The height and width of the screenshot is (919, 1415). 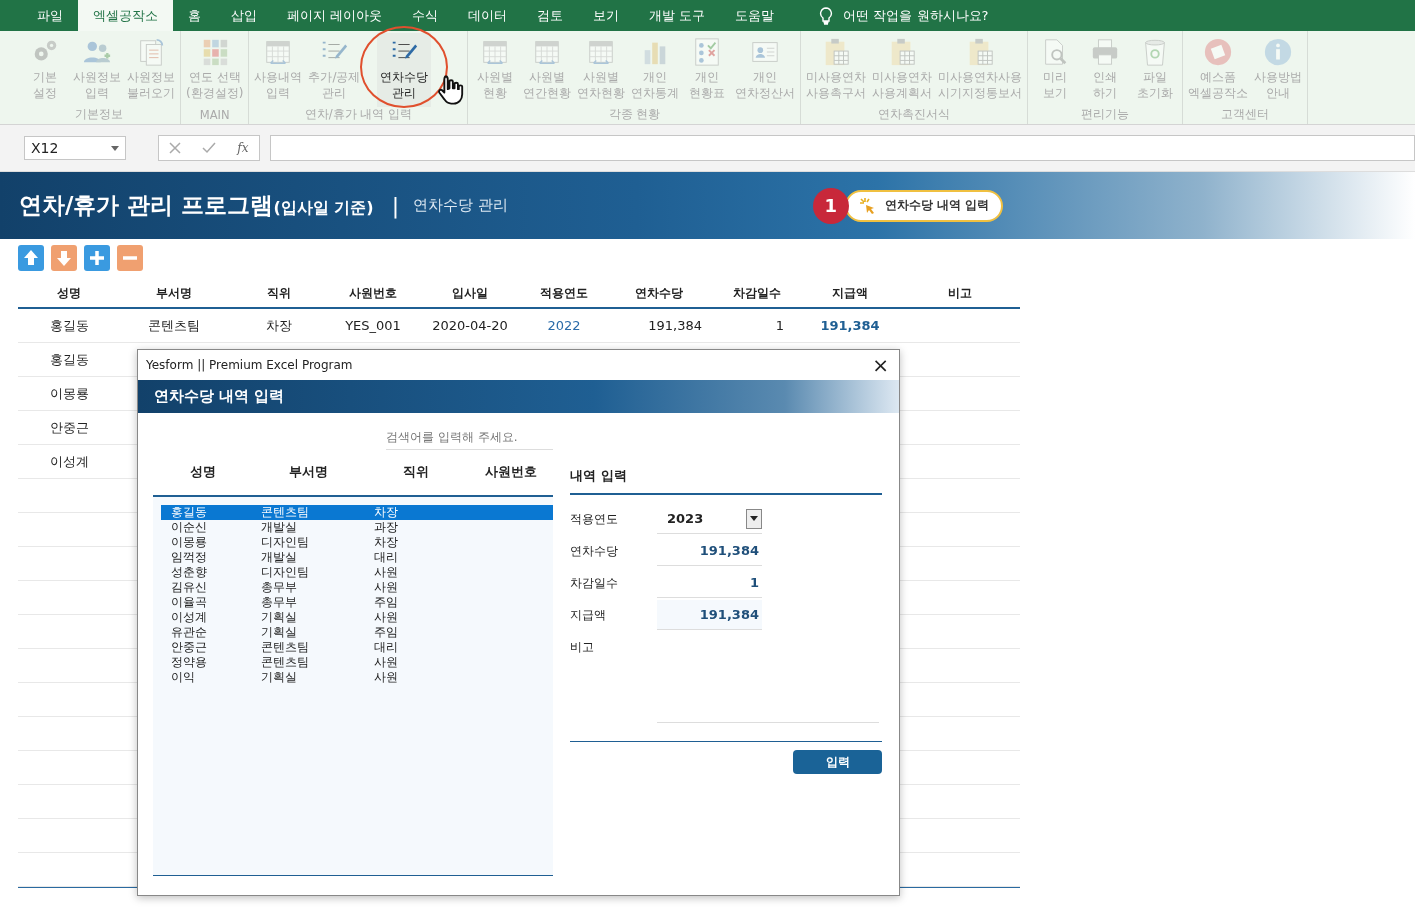 What do you see at coordinates (357, 602) in the screenshot?
I see `list-item: 이율곡 총무부 주임` at bounding box center [357, 602].